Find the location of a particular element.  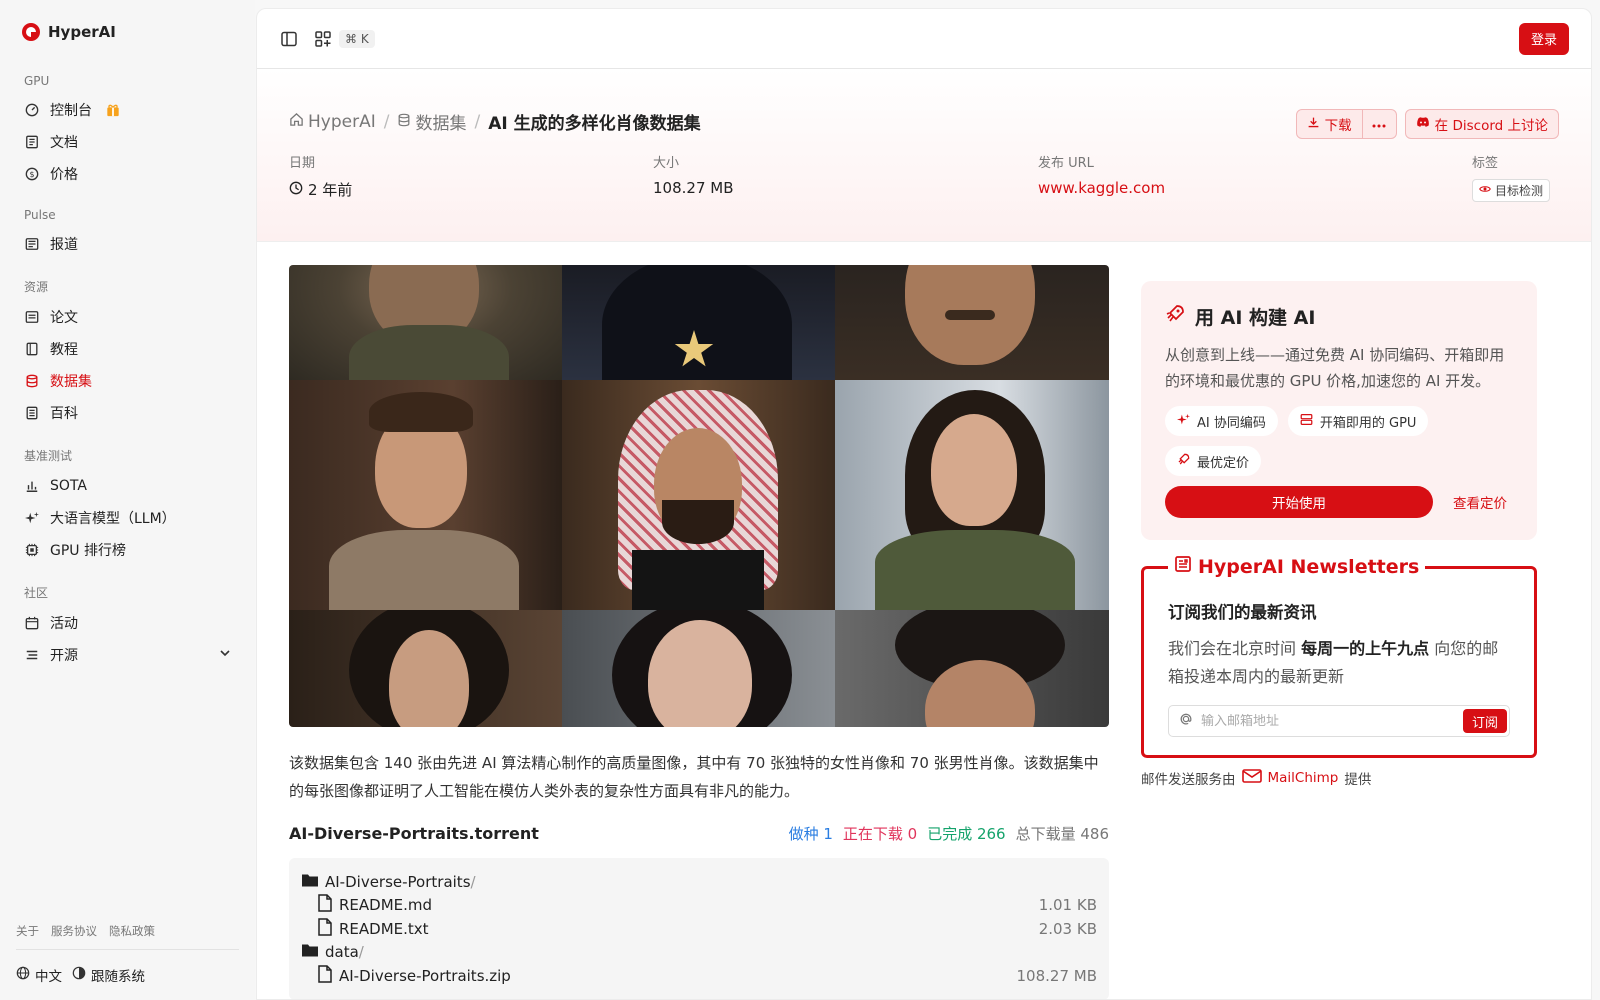

meta-date-value-row: 2 年前 is located at coordinates (471, 189).